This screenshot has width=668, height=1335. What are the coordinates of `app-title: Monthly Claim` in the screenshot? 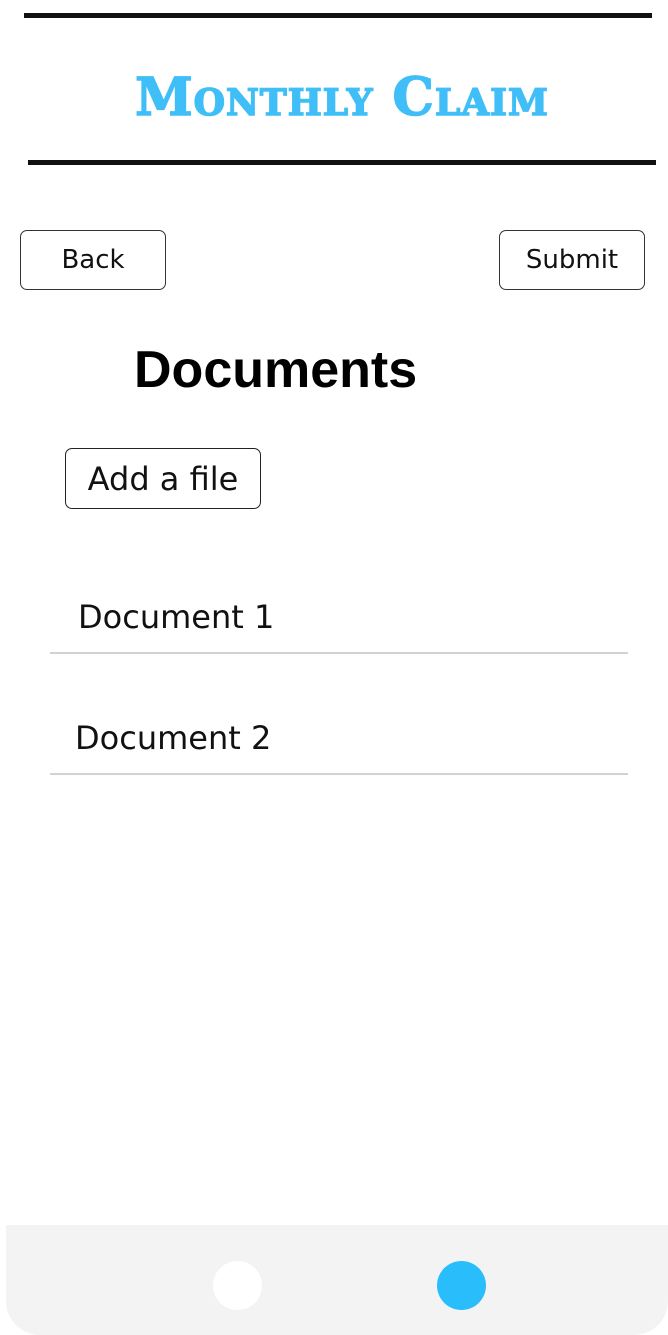 It's located at (341, 98).